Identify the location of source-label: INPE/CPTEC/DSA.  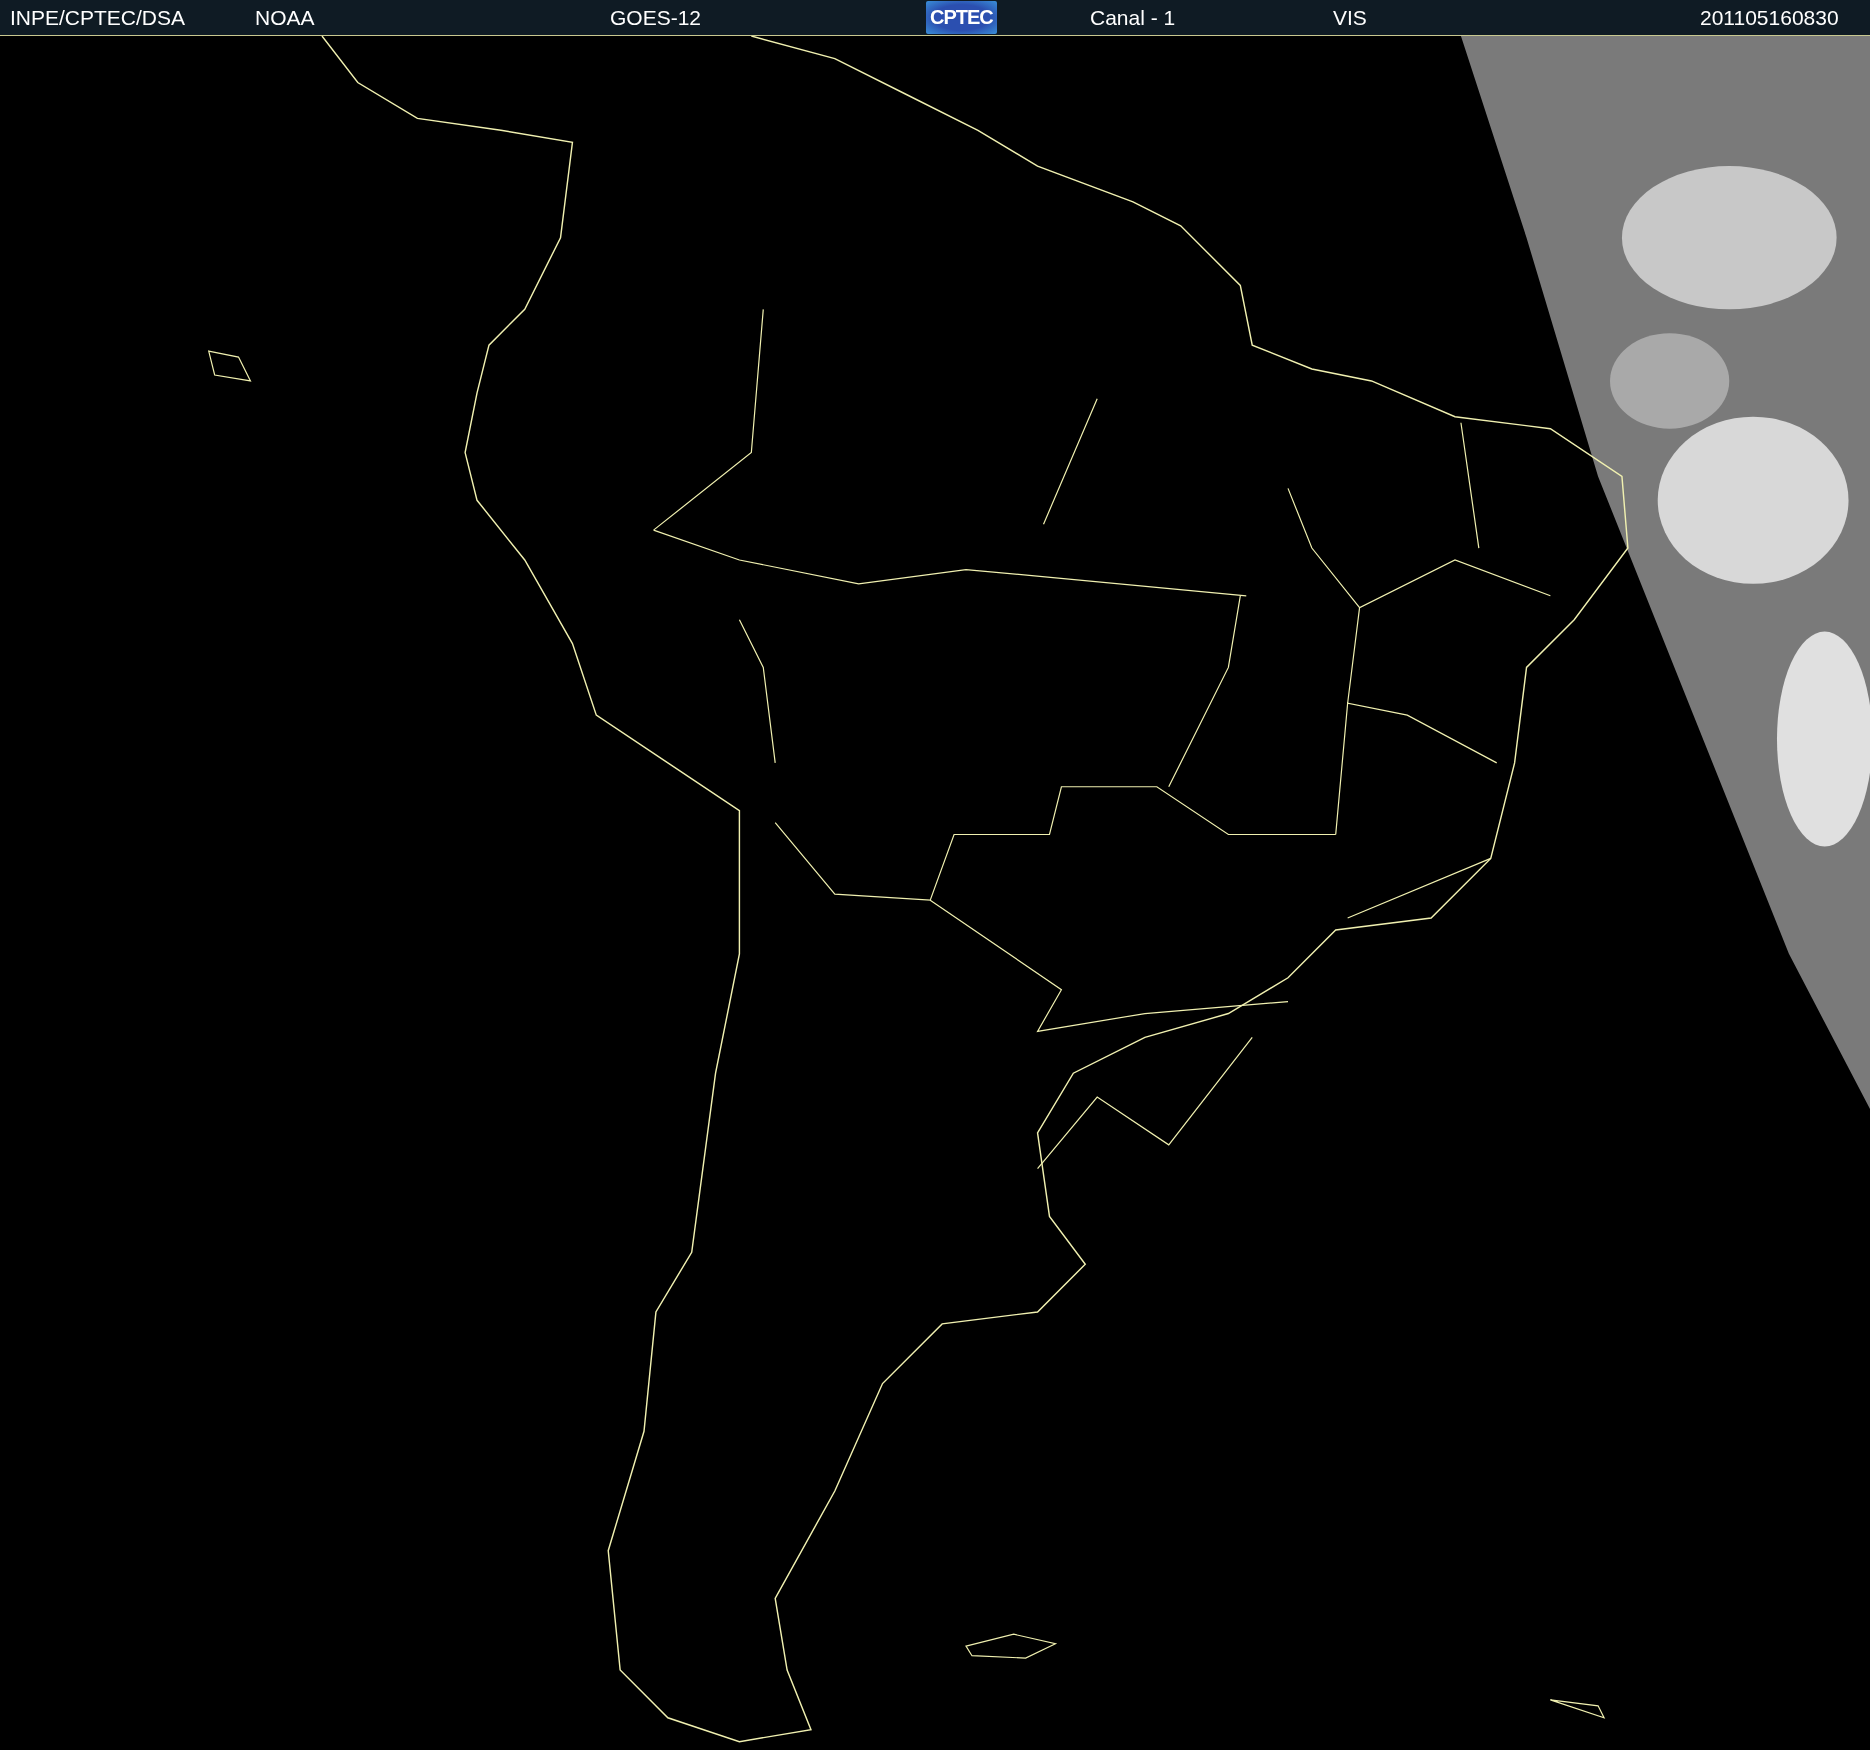
(98, 17).